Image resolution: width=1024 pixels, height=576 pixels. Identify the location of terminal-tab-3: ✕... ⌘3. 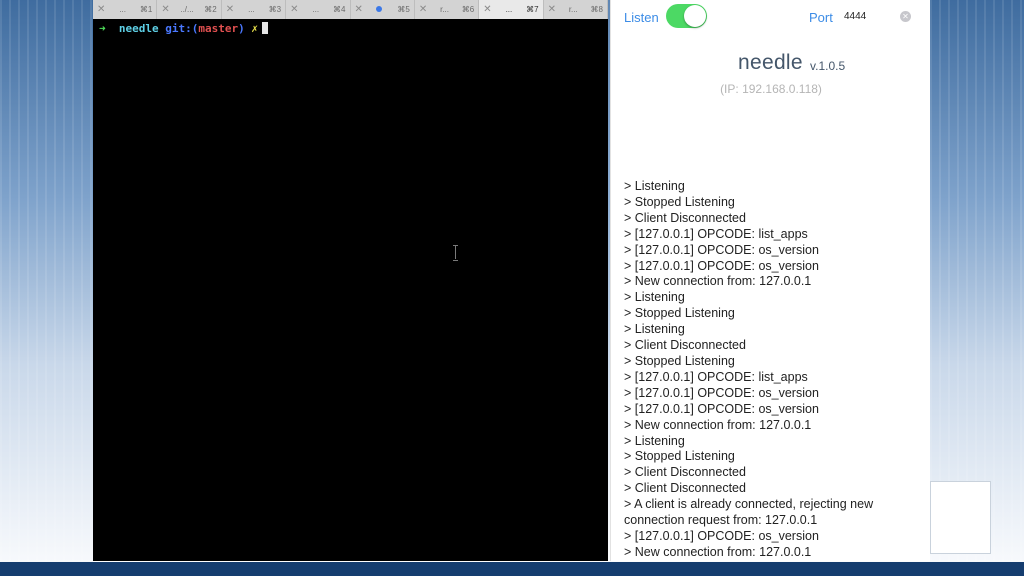
(254, 9).